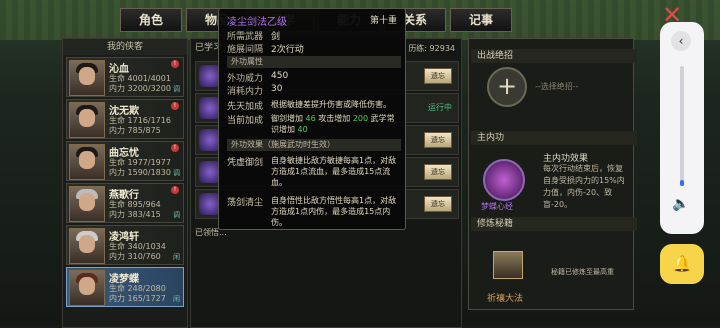 This screenshot has height=328, width=720. Describe the element at coordinates (508, 265) in the screenshot. I see `book-icon` at that location.